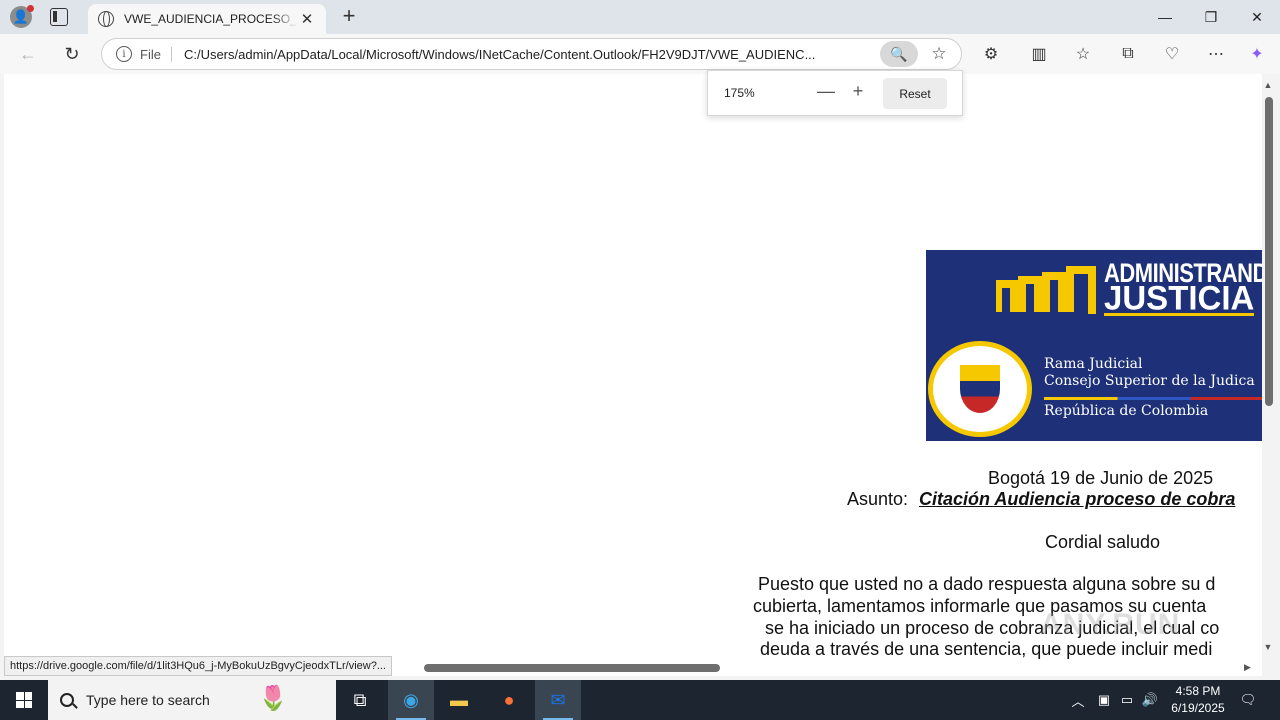  What do you see at coordinates (1103, 542) in the screenshot?
I see `greeting: Cordial saludo` at bounding box center [1103, 542].